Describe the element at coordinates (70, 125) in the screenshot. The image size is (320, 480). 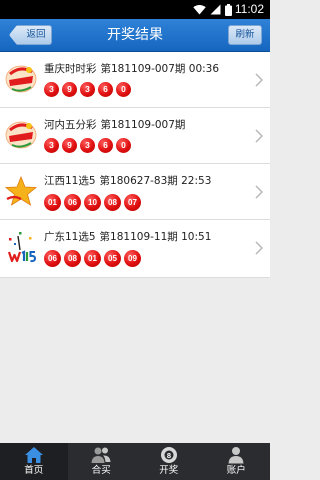
I see `lottery-name: 河内五分彩` at that location.